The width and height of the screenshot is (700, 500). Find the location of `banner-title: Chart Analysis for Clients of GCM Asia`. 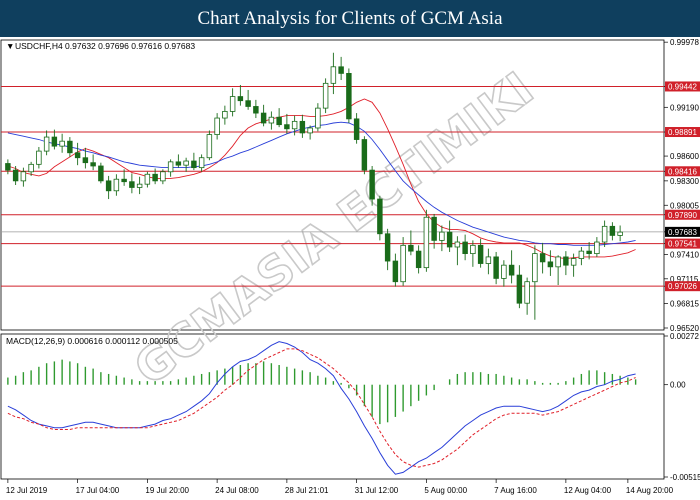

banner-title: Chart Analysis for Clients of GCM Asia is located at coordinates (350, 18).